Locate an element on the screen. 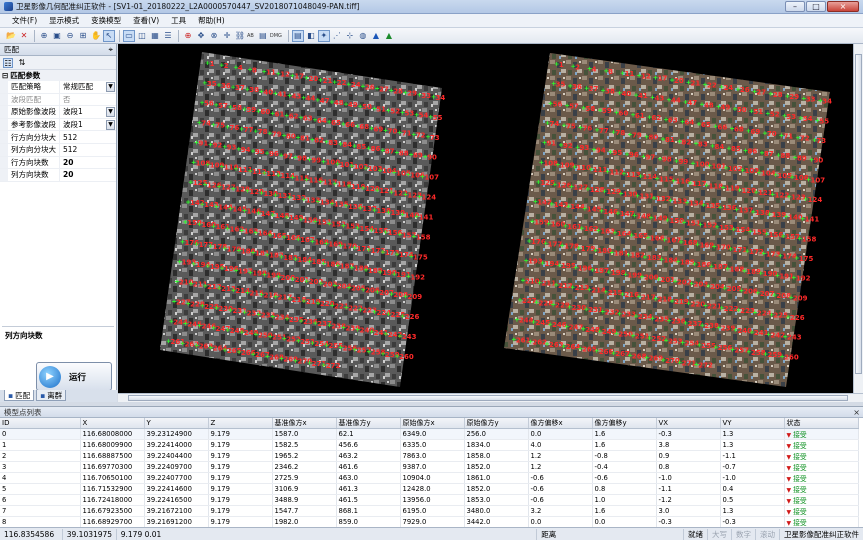 The width and height of the screenshot is (863, 540). table-cell: -0.3 is located at coordinates (752, 522).